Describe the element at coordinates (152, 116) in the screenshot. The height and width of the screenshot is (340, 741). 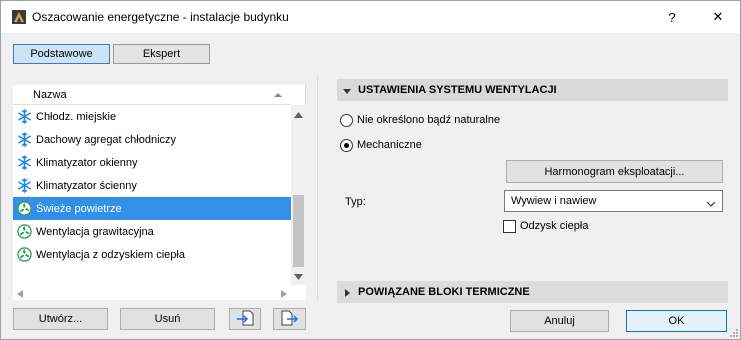
I see `list-item: Chłodz. miejskie` at that location.